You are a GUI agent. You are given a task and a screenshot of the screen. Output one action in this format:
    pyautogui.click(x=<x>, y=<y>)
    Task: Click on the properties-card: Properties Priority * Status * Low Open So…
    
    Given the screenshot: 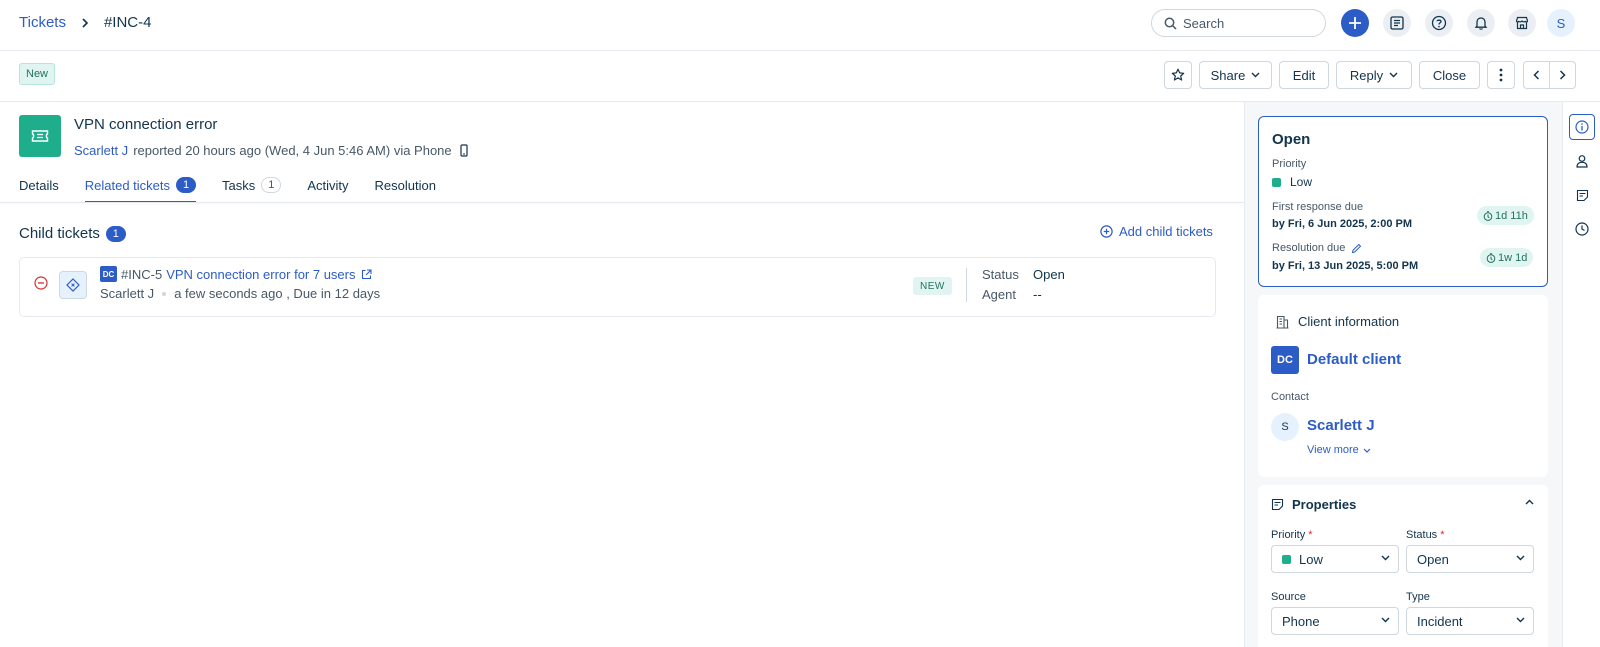 What is the action you would take?
    pyautogui.click(x=1403, y=566)
    